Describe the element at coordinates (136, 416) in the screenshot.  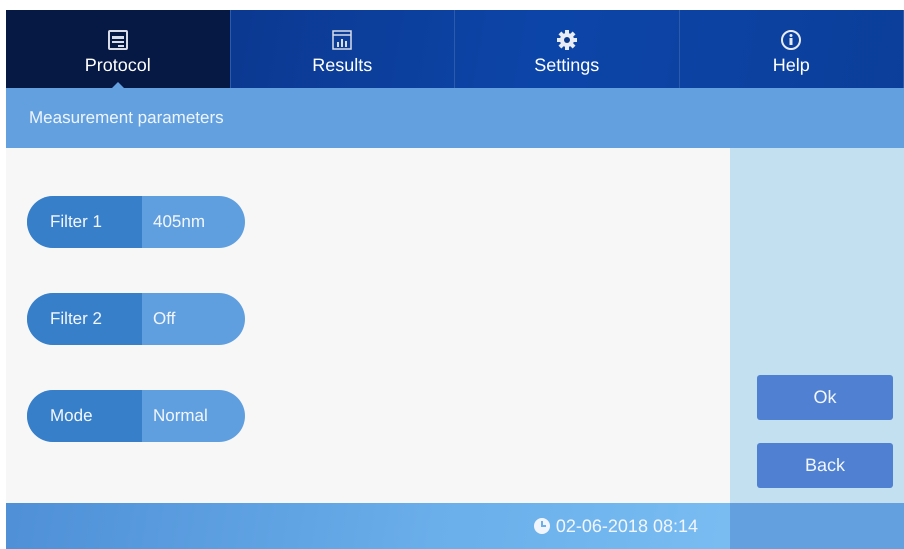
I see `parameter-selector: Mode Normal` at that location.